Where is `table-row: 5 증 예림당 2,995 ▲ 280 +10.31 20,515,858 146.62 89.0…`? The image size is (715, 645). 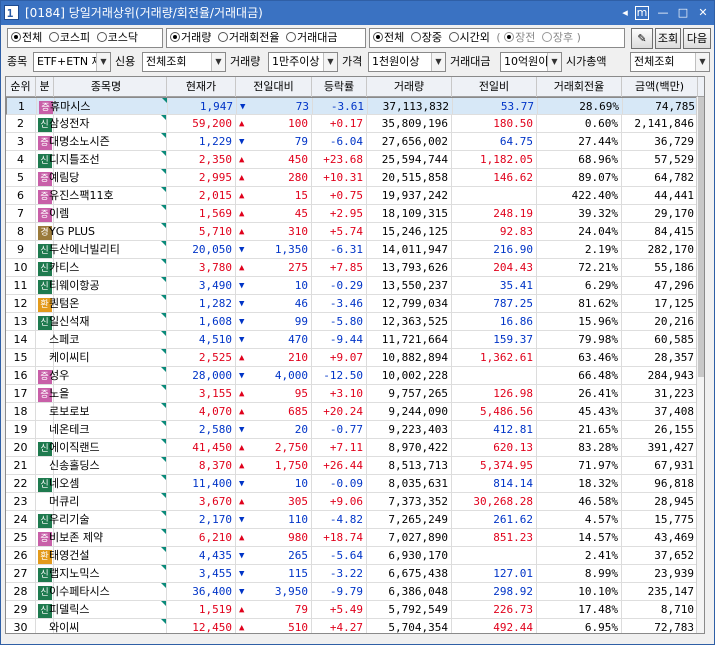
table-row: 5 증 예림당 2,995 ▲ 280 +10.31 20,515,858 146.62 89.0… is located at coordinates (355, 178).